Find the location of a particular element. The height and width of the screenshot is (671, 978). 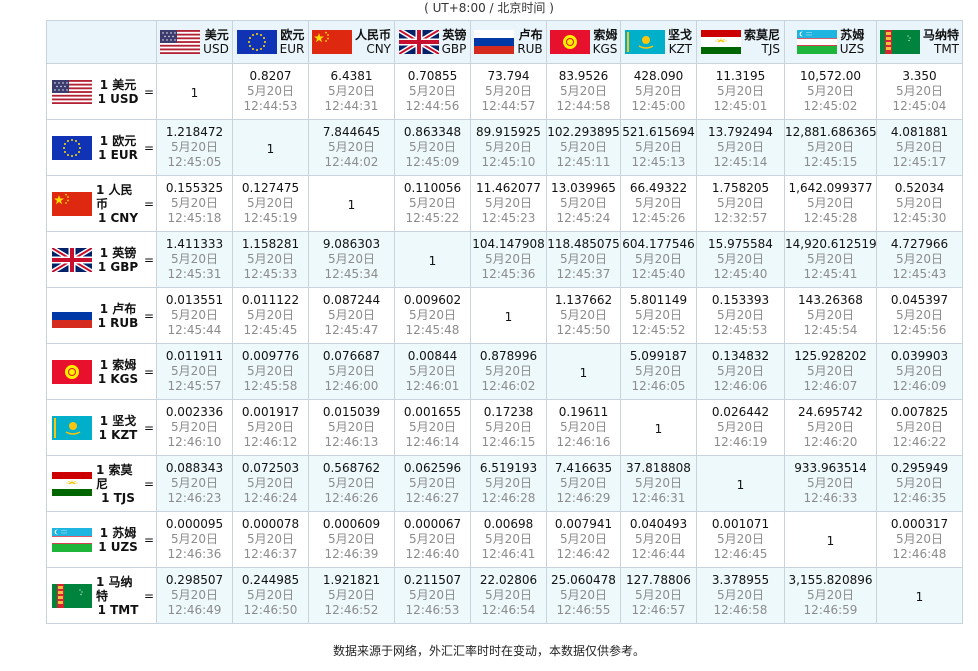

rate-cell: 125.928202 5月20日 12:46:07 is located at coordinates (830, 371).